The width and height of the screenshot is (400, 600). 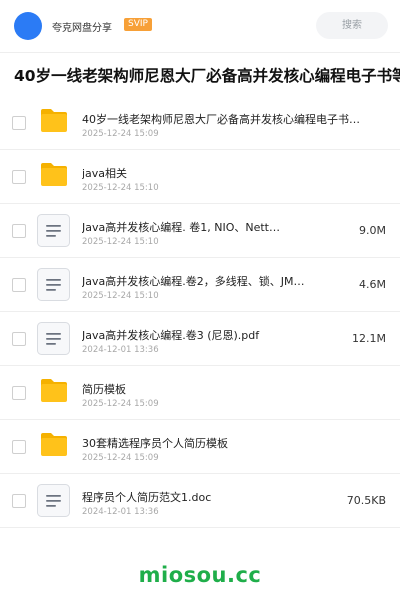 What do you see at coordinates (222, 443) in the screenshot?
I see `file-name: 30套精选程序员个人简历模板` at bounding box center [222, 443].